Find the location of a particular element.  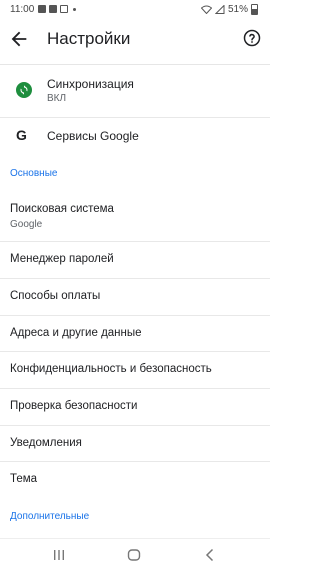

battery-percent: 51% is located at coordinates (237, 9).